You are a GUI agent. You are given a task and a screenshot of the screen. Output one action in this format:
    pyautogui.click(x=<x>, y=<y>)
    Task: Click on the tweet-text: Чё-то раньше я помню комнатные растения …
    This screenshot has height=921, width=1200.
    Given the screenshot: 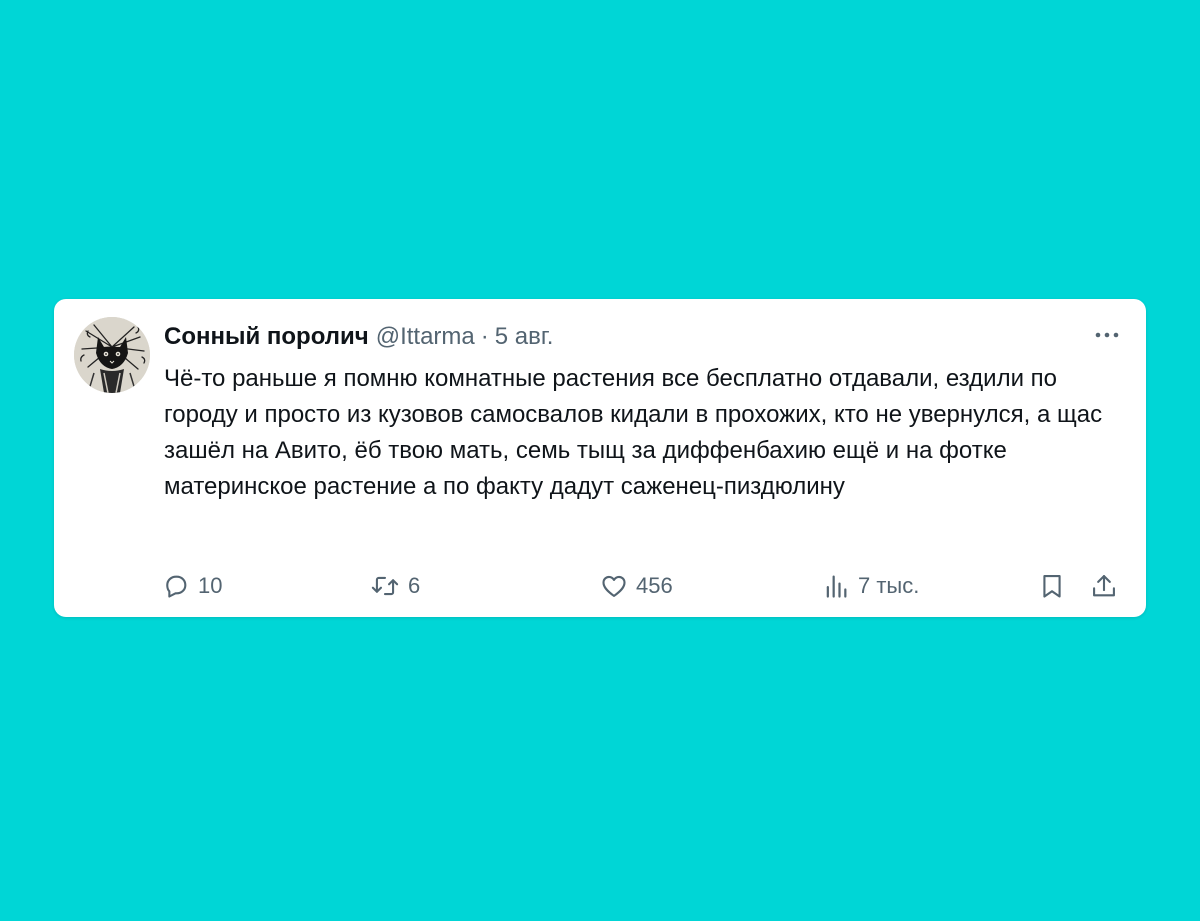 What is the action you would take?
    pyautogui.click(x=633, y=432)
    